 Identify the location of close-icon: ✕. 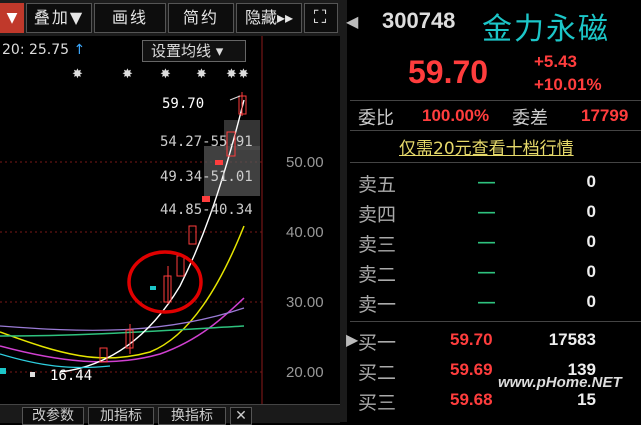
(241, 416).